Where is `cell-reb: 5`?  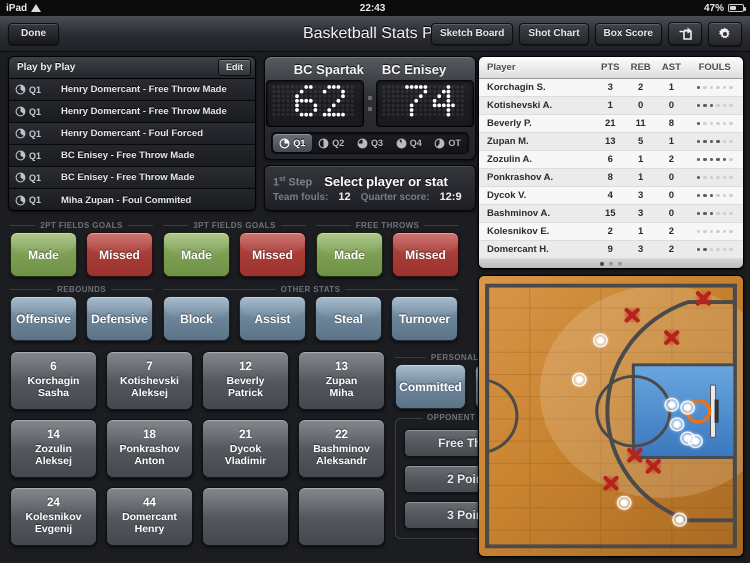
cell-reb: 5 is located at coordinates (640, 141).